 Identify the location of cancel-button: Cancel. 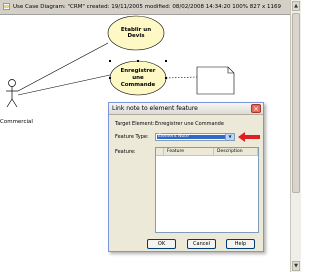
(201, 244).